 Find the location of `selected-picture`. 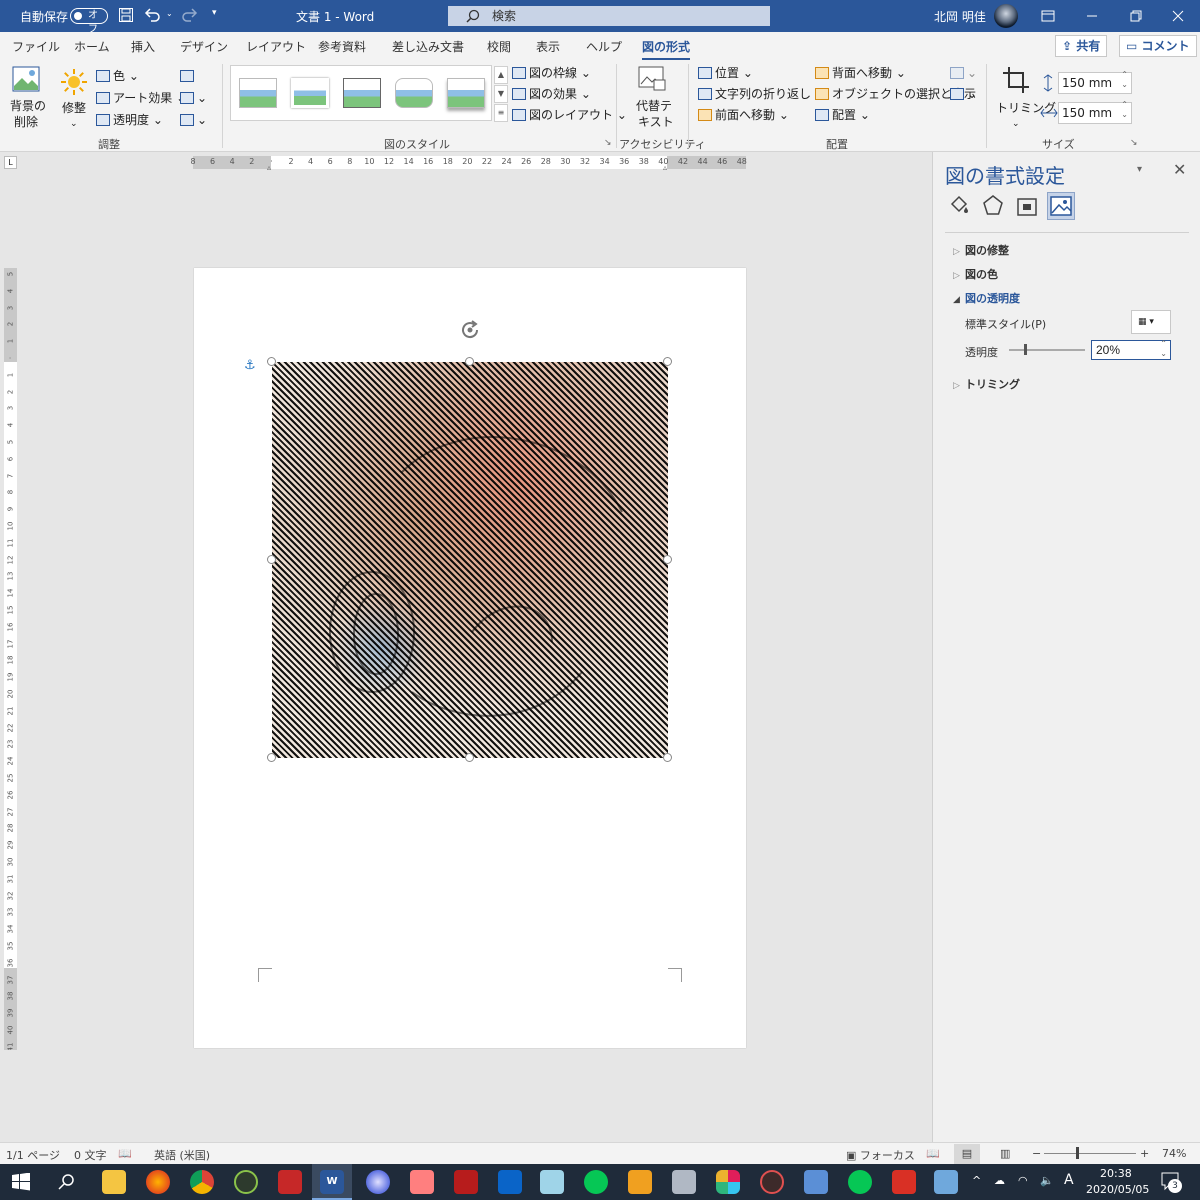

selected-picture is located at coordinates (470, 560).